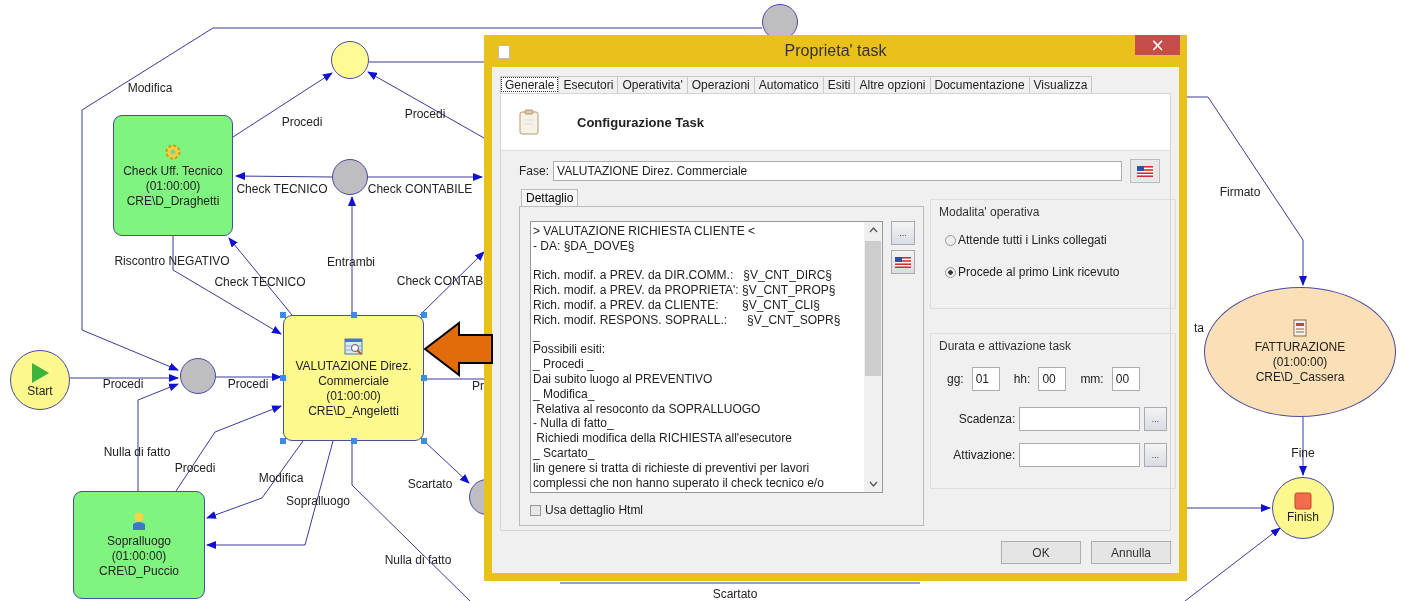 This screenshot has width=1405, height=601. Describe the element at coordinates (139, 521) in the screenshot. I see `person-icon` at that location.